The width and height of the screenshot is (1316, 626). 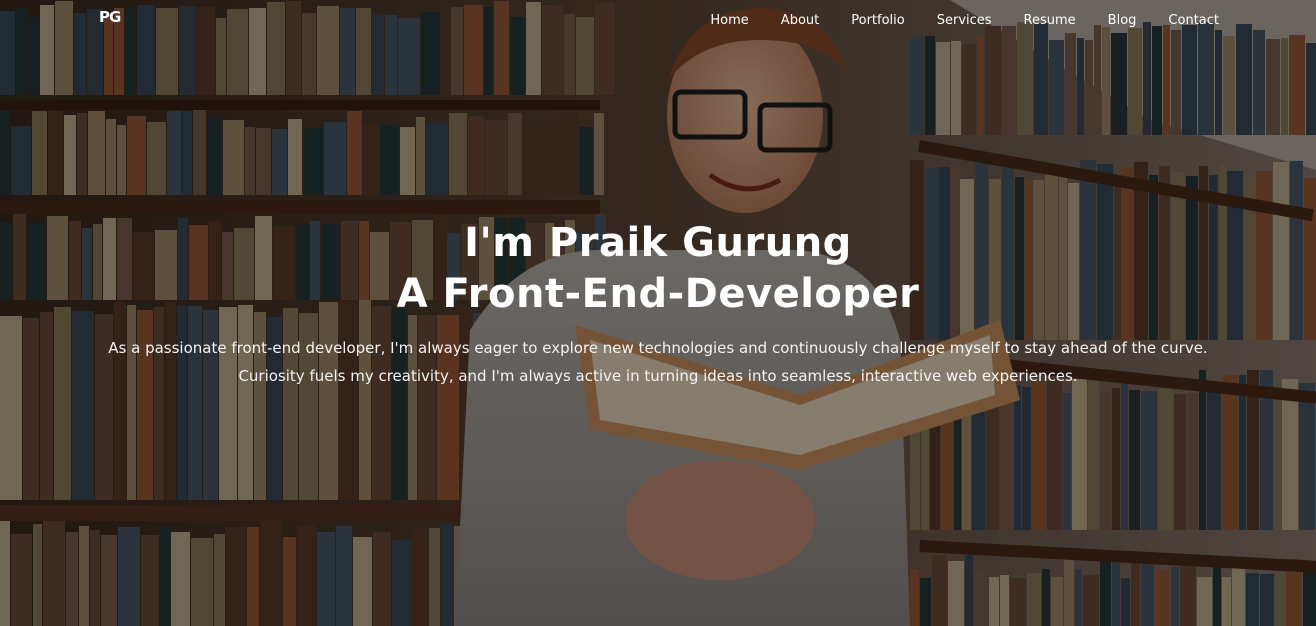 I want to click on nav-link-about: About, so click(x=800, y=20).